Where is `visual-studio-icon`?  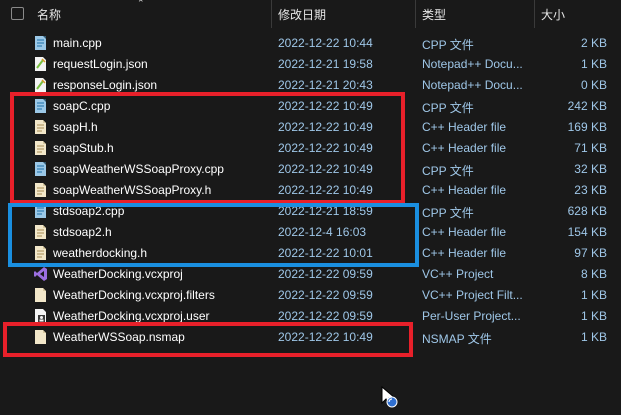
visual-studio-icon is located at coordinates (40, 274).